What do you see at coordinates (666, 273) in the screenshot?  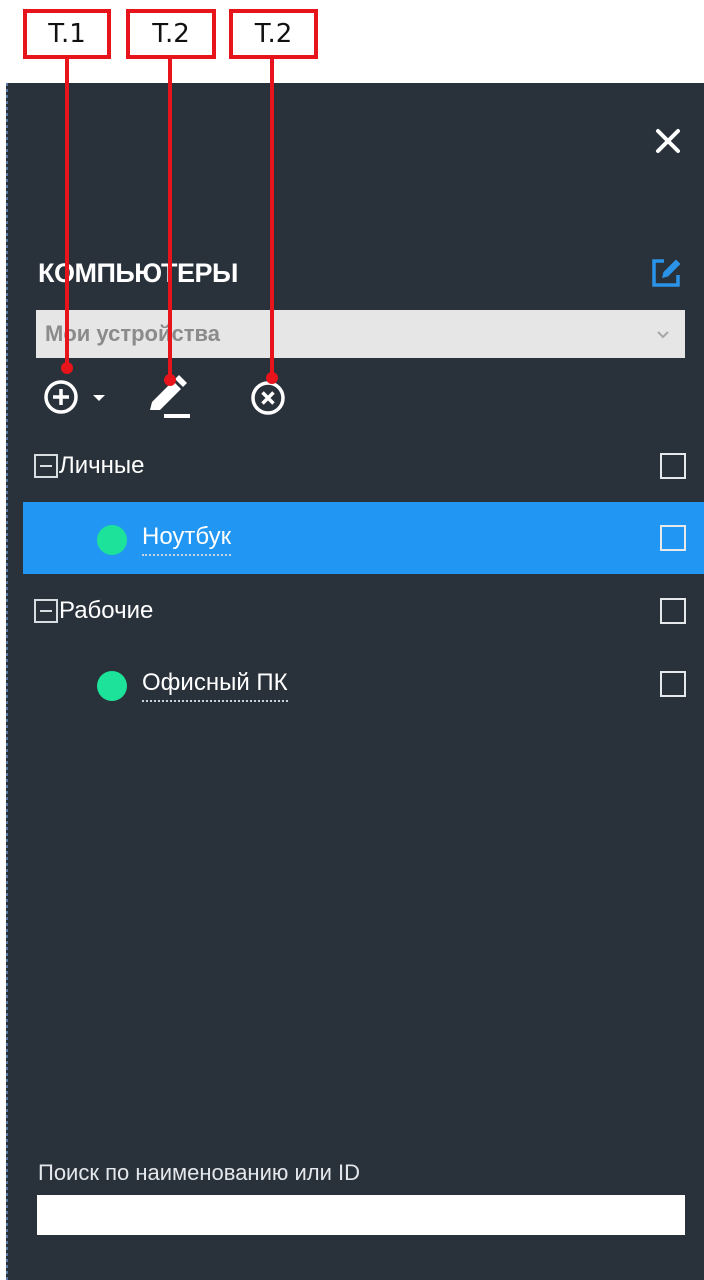 I see `edit-list-icon` at bounding box center [666, 273].